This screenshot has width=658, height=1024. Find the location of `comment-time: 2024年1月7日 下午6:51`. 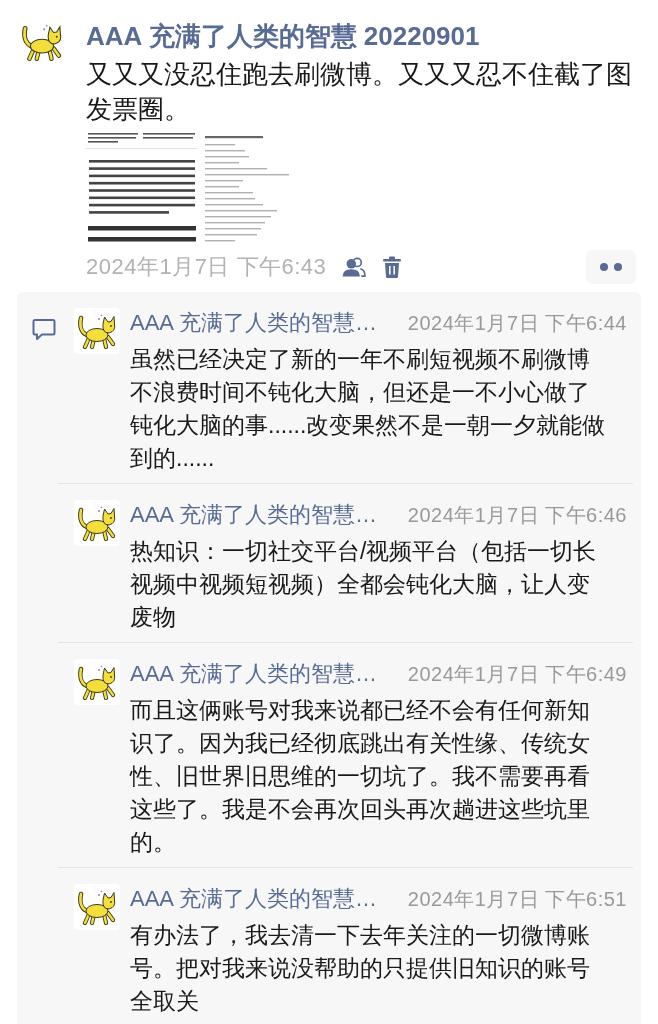

comment-time: 2024年1月7日 下午6:51 is located at coordinates (517, 899).